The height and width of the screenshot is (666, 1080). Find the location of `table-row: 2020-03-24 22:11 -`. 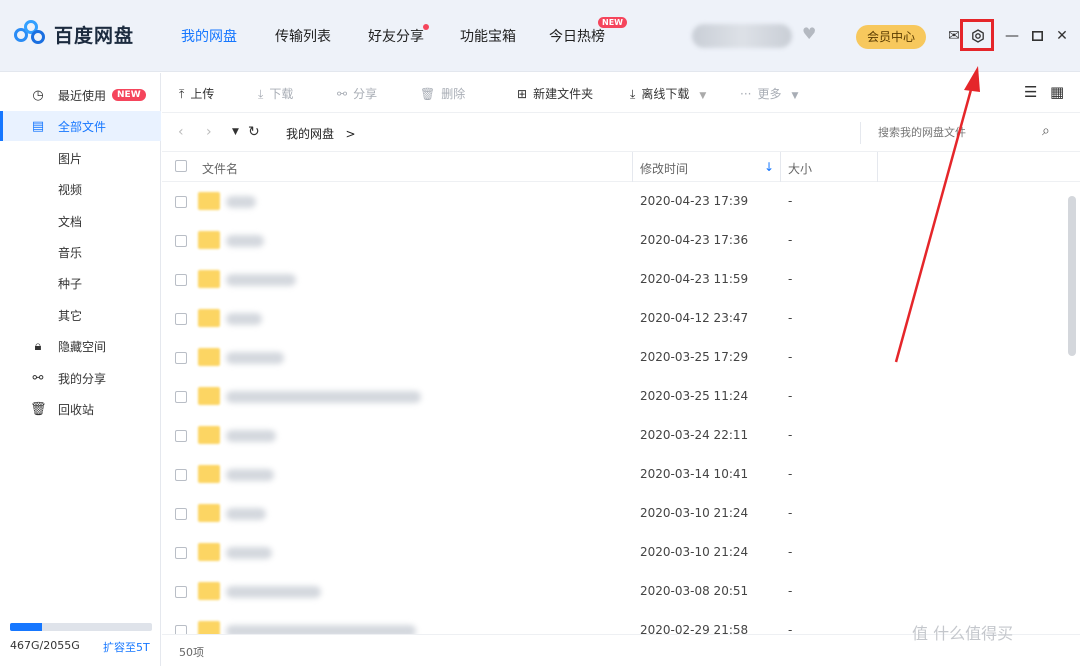

table-row: 2020-03-24 22:11 - is located at coordinates (614, 435).